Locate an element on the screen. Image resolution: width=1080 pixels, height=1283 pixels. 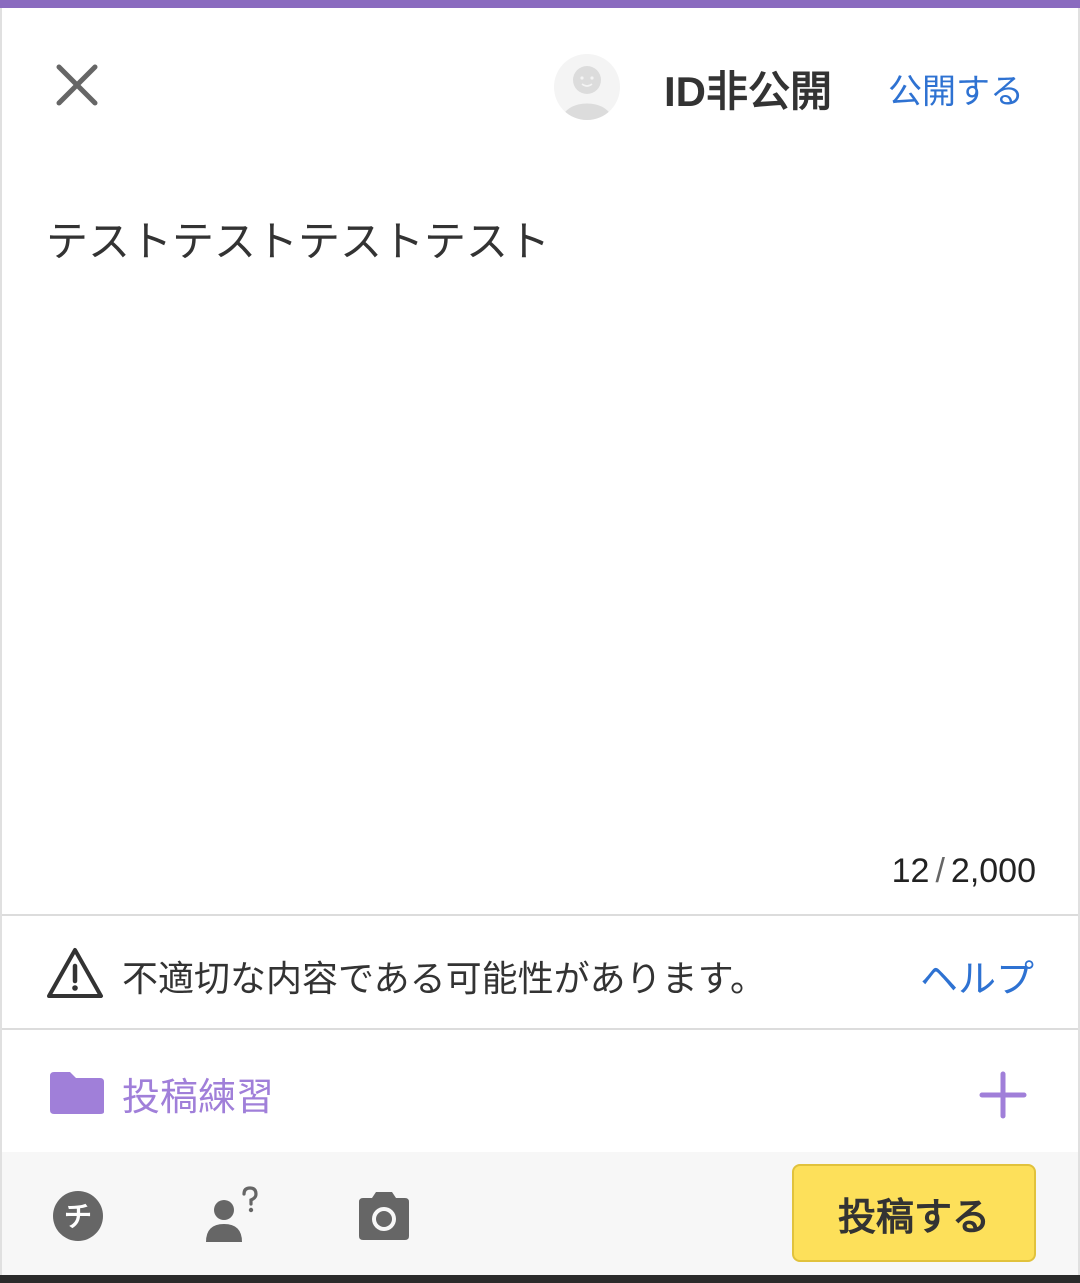
top-accent-bar is located at coordinates (540, 4).